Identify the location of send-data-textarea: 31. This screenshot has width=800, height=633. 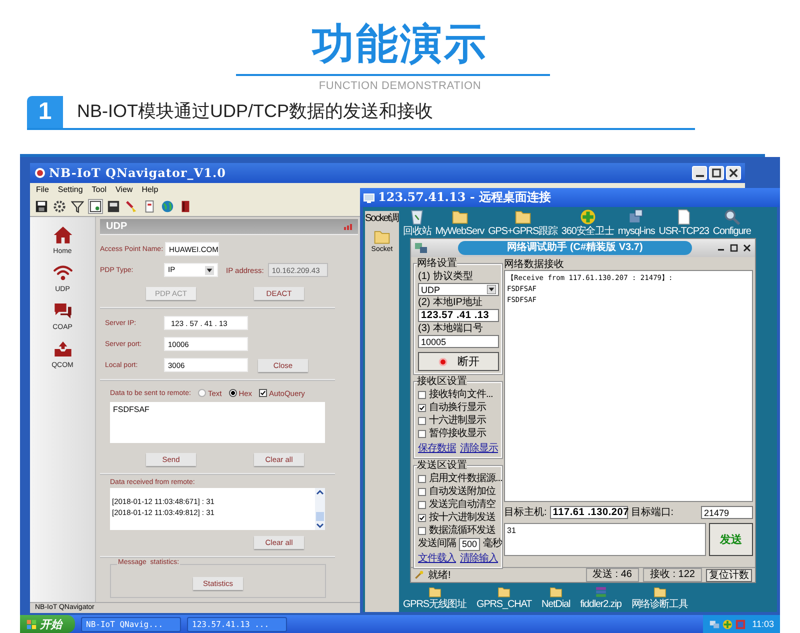
(605, 539).